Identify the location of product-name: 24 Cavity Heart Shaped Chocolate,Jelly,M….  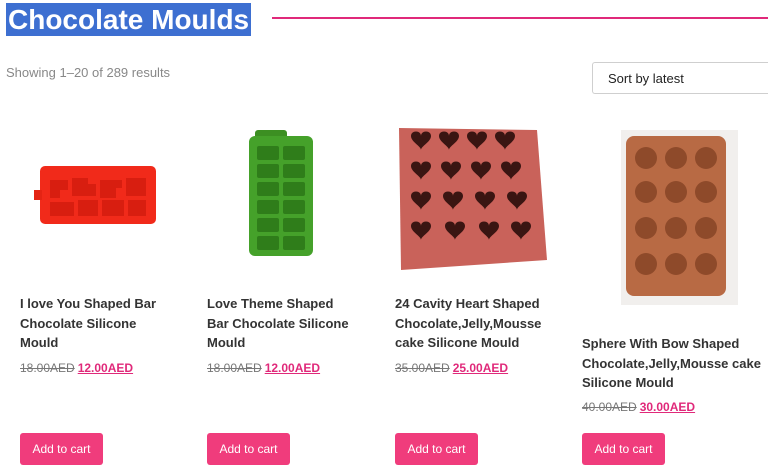
(470, 323).